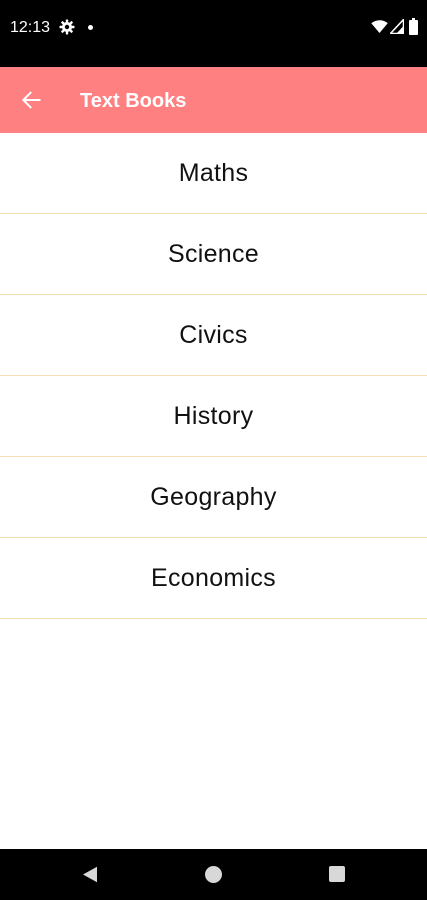  Describe the element at coordinates (213, 33) in the screenshot. I see `status-bar: 12:13` at that location.